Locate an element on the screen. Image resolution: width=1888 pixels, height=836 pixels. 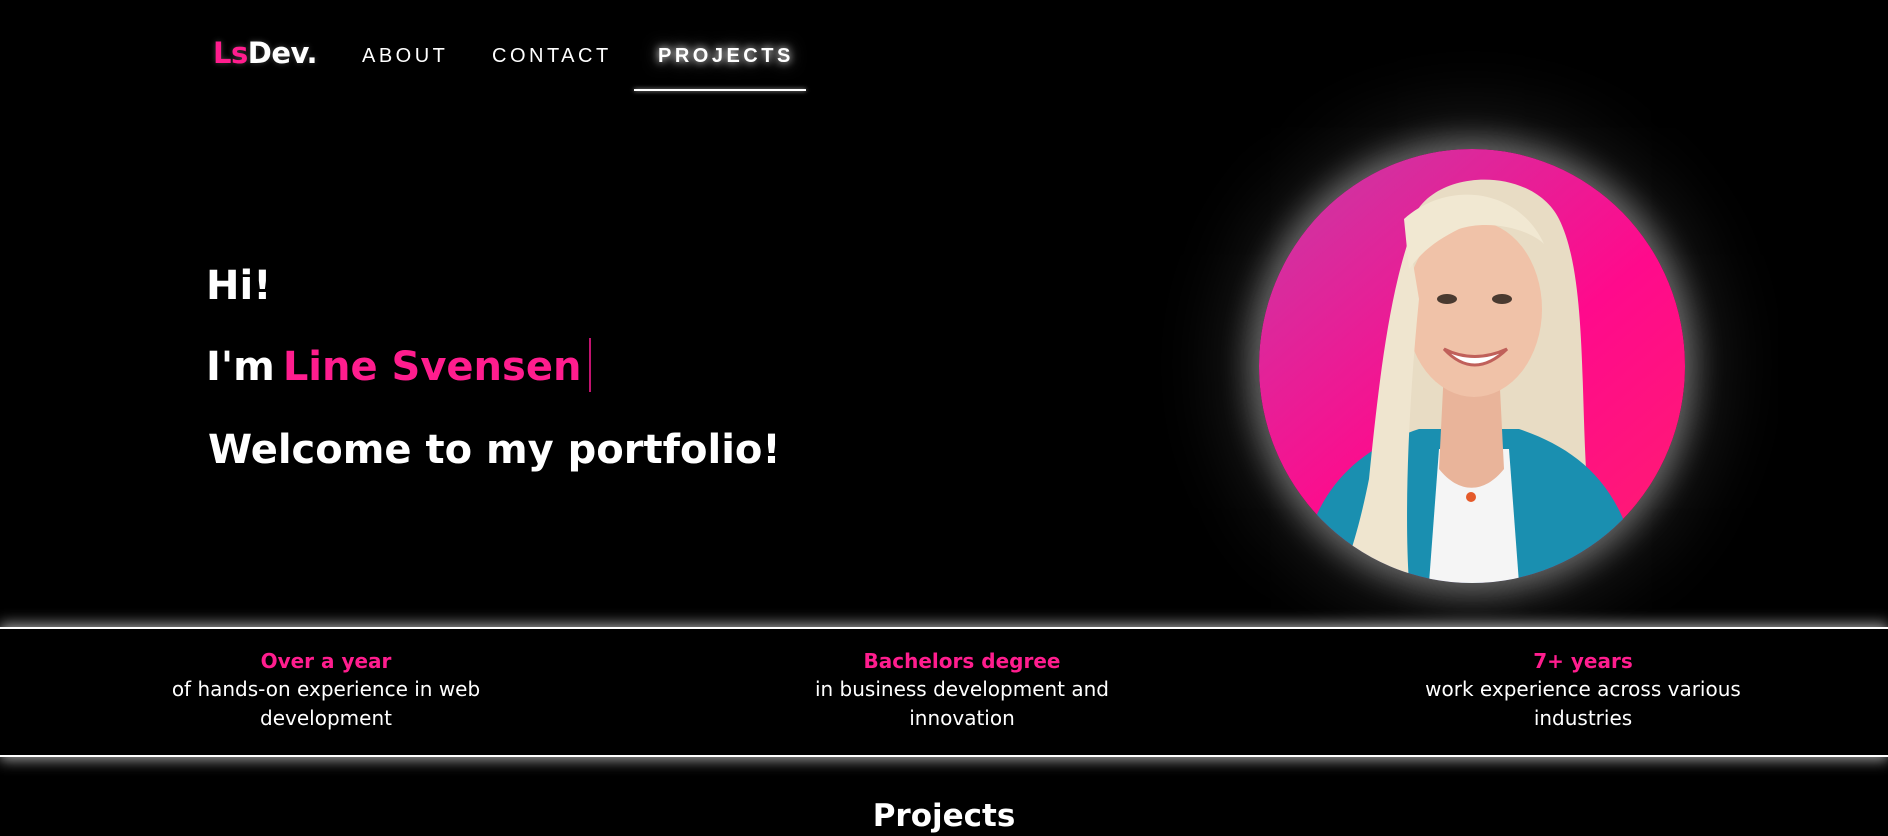
logo-link: LsDev. is located at coordinates (265, 53).